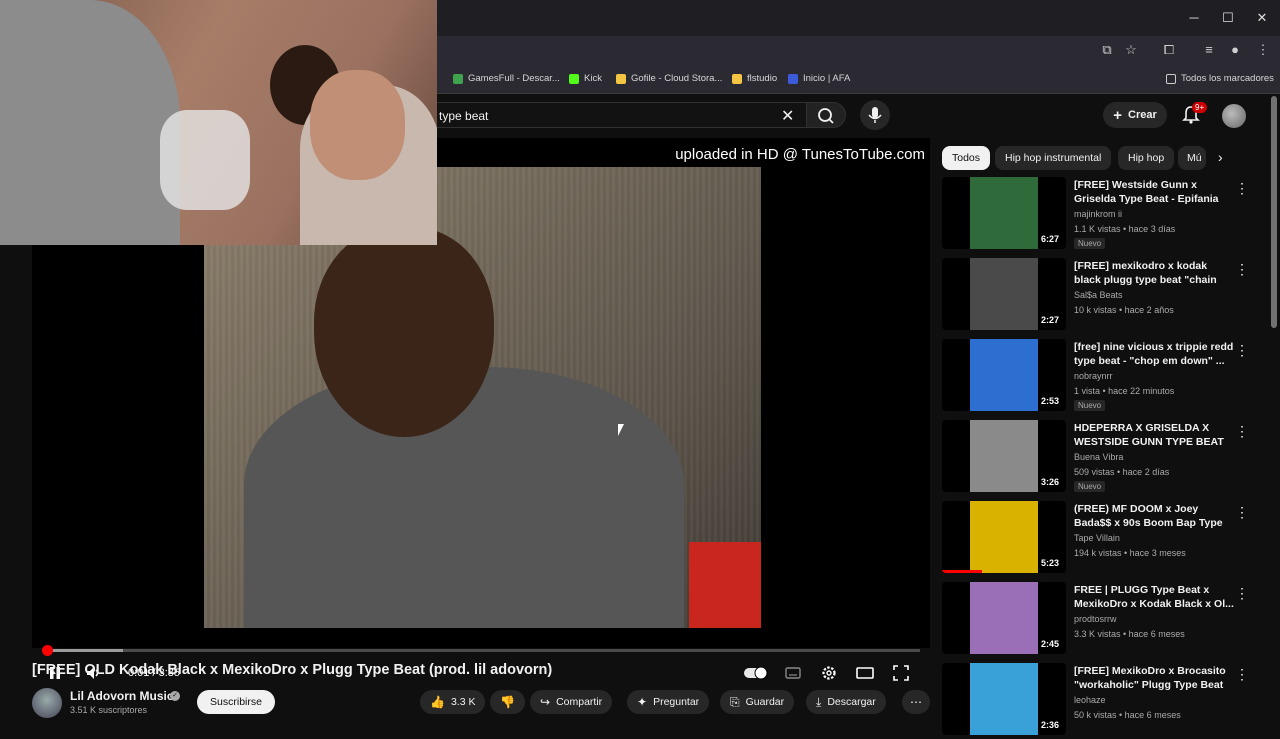 This screenshot has width=1280, height=739. Describe the element at coordinates (756, 673) in the screenshot. I see `autoplay-toggle` at that location.